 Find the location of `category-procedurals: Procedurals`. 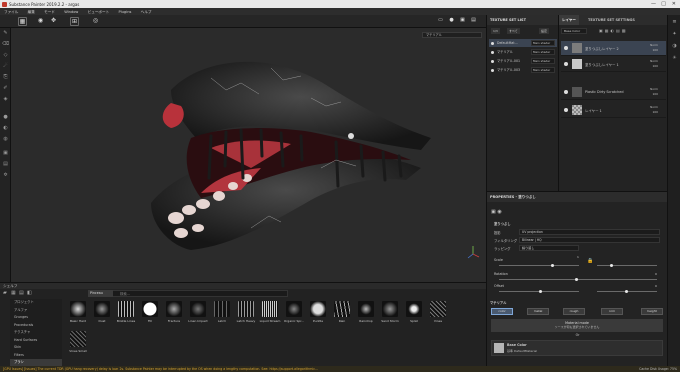

category-procedurals: Procedurals is located at coordinates (36, 326).